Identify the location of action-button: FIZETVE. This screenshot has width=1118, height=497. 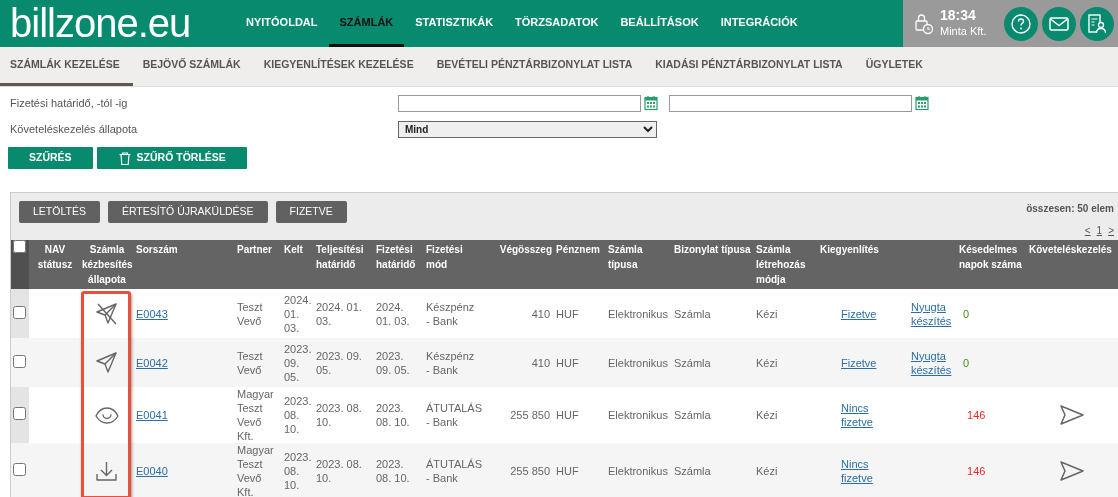
(311, 212).